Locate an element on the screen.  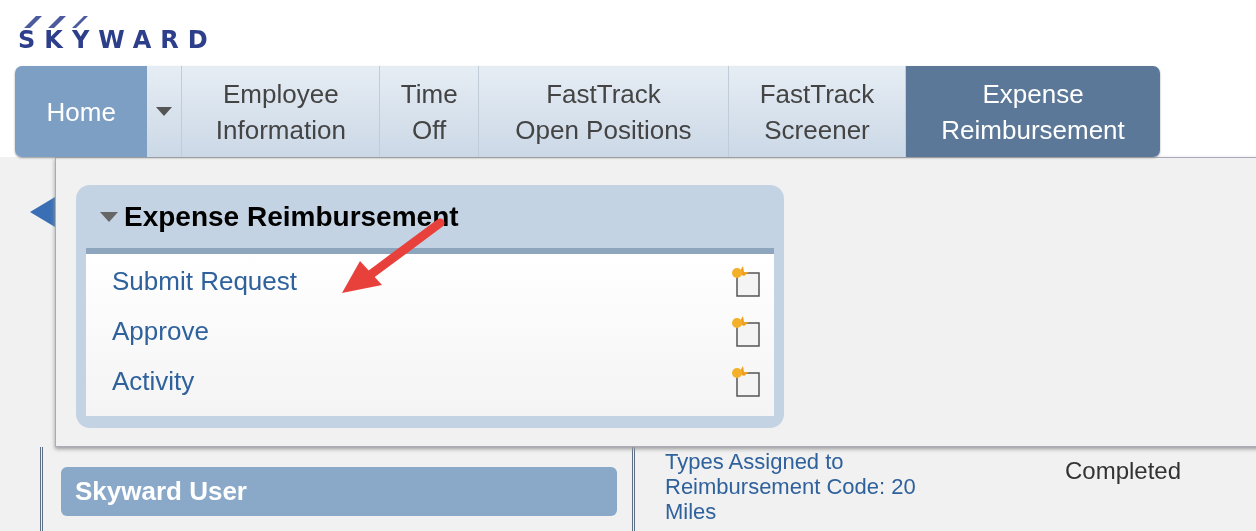
menu-link: Approve is located at coordinates (160, 331).